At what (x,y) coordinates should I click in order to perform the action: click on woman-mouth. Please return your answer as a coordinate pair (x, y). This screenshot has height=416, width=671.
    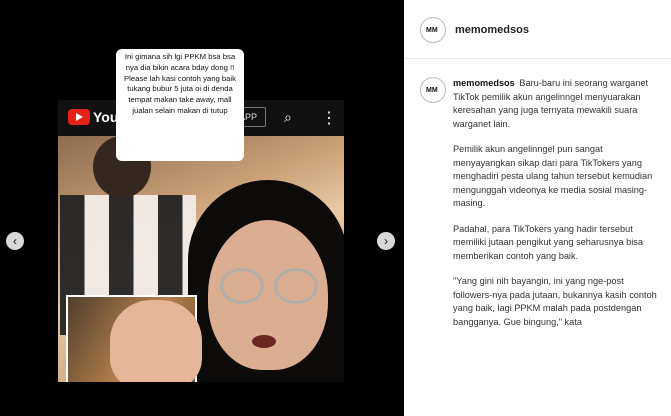
    Looking at the image, I should click on (264, 341).